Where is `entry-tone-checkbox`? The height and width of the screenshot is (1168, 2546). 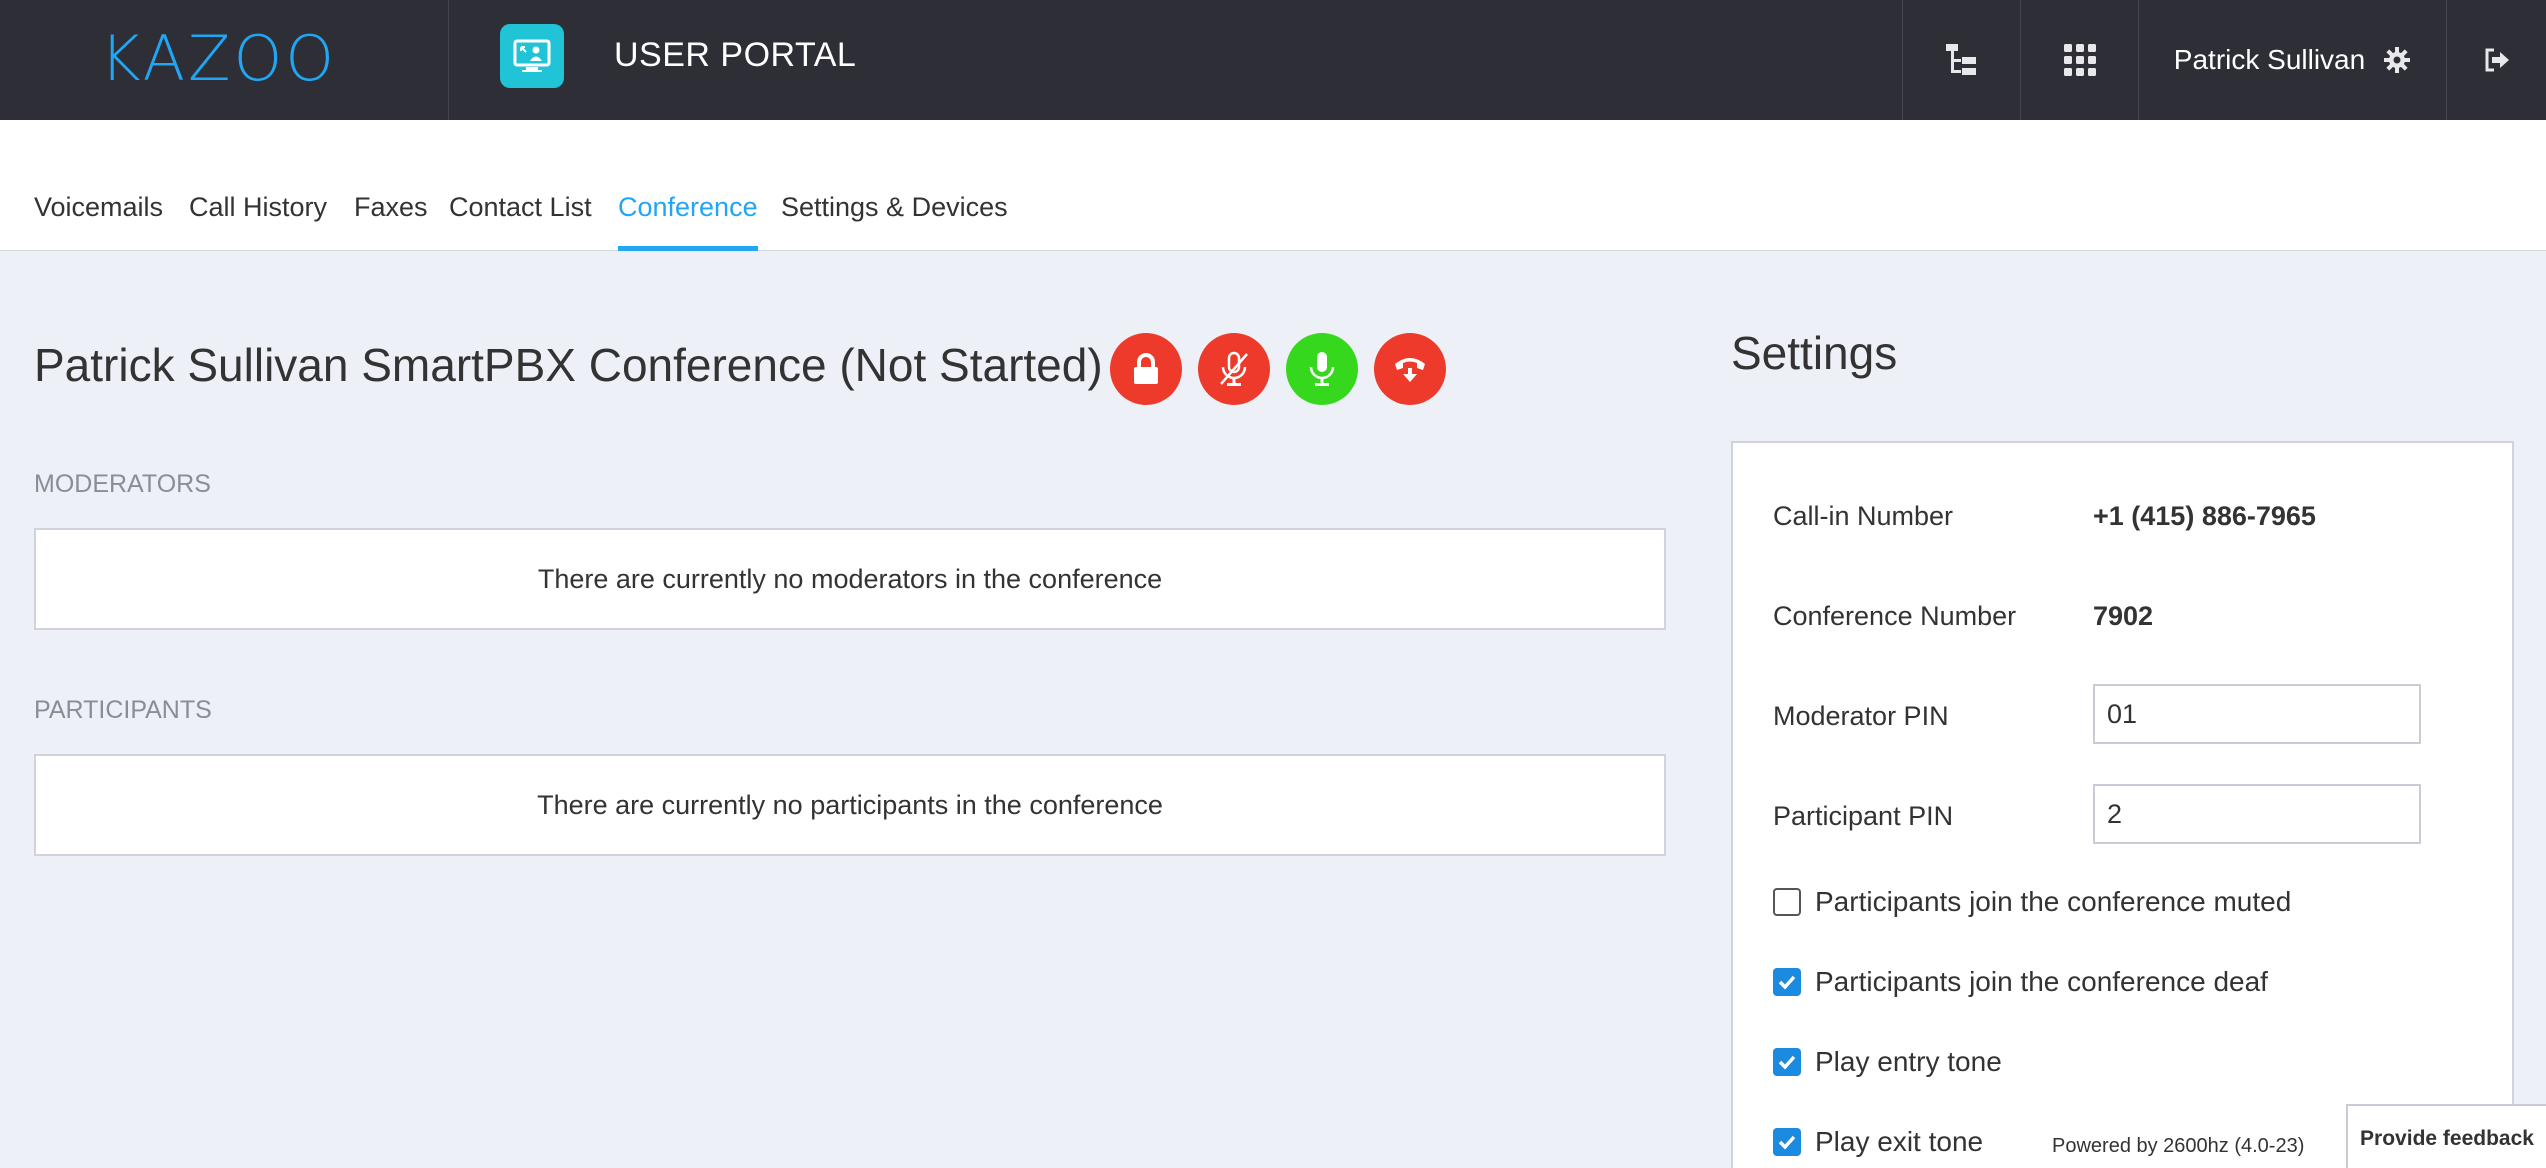
entry-tone-checkbox is located at coordinates (1787, 1062).